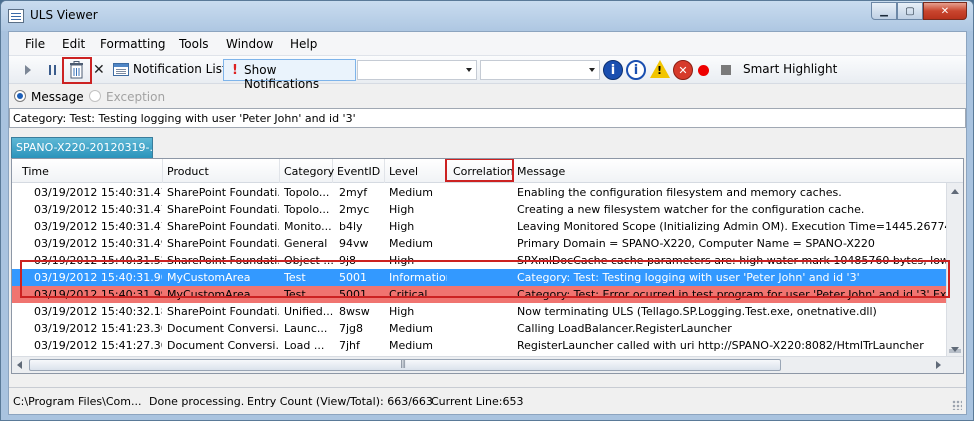  Describe the element at coordinates (955, 191) in the screenshot. I see `scroll-up-icon` at that location.